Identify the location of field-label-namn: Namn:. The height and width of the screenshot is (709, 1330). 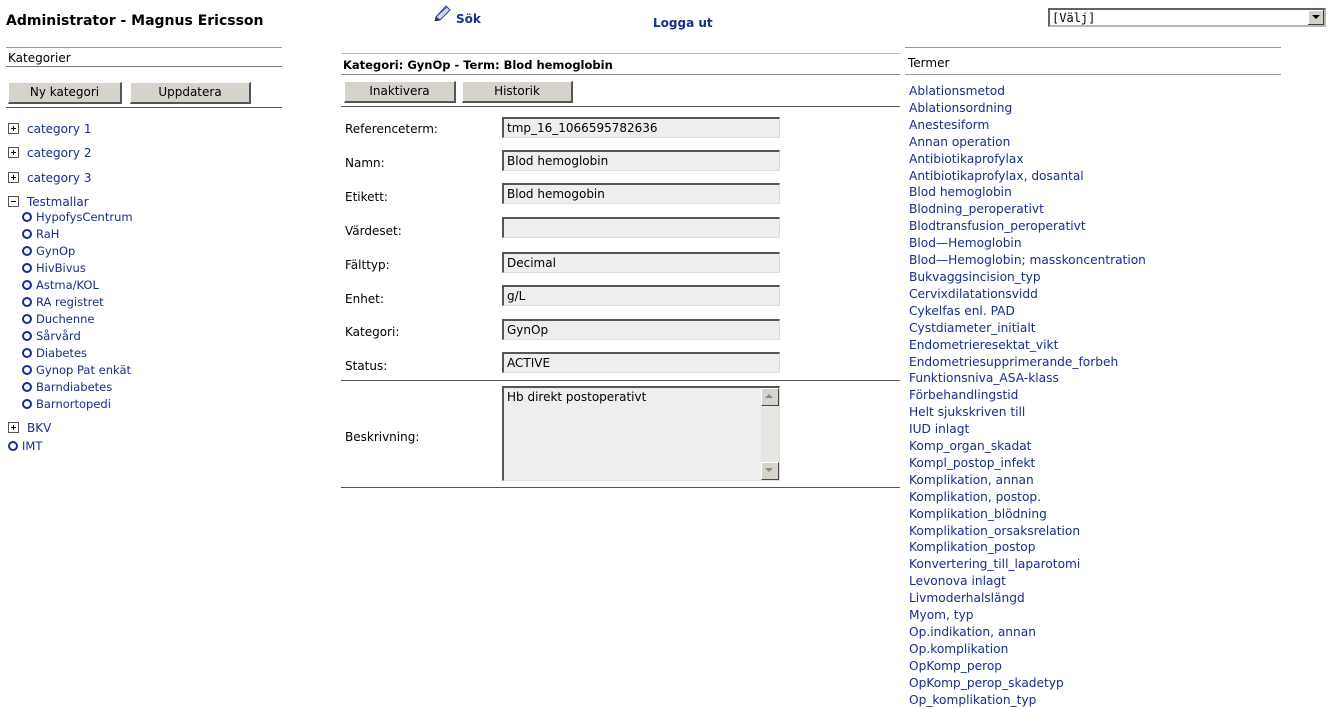
(365, 163).